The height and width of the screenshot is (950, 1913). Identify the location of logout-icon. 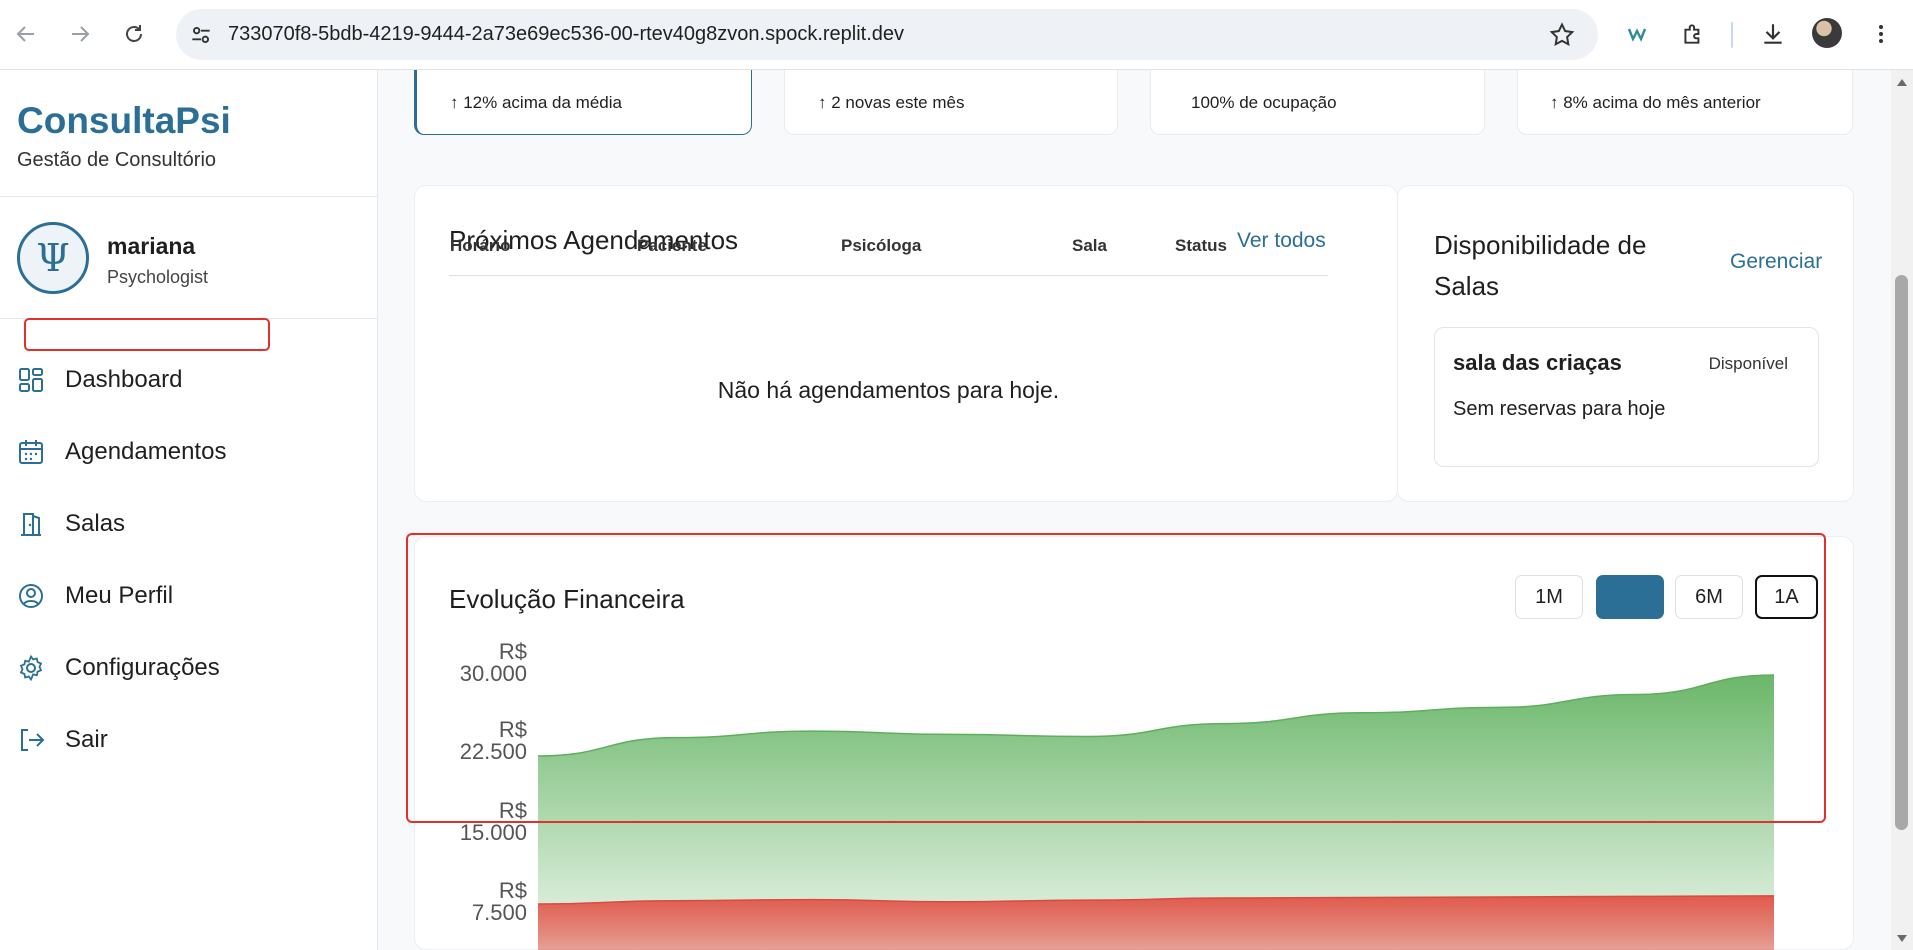
(33, 740).